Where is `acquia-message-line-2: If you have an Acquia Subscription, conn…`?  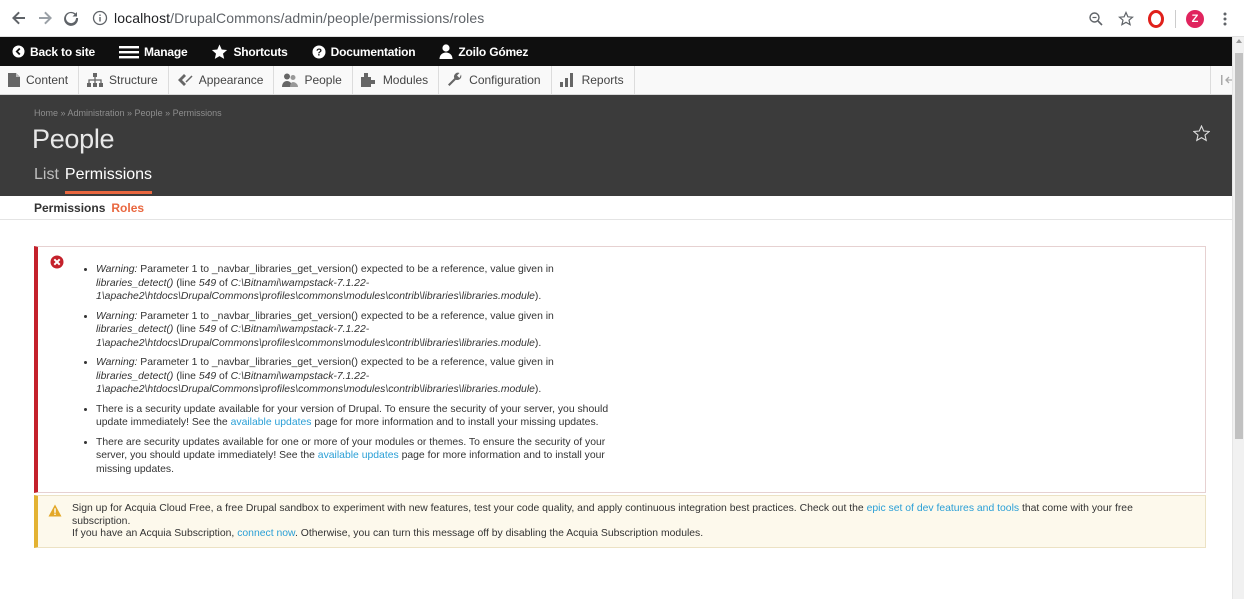
acquia-message-line-2: If you have an Acquia Subscription, conn… is located at coordinates (631, 534).